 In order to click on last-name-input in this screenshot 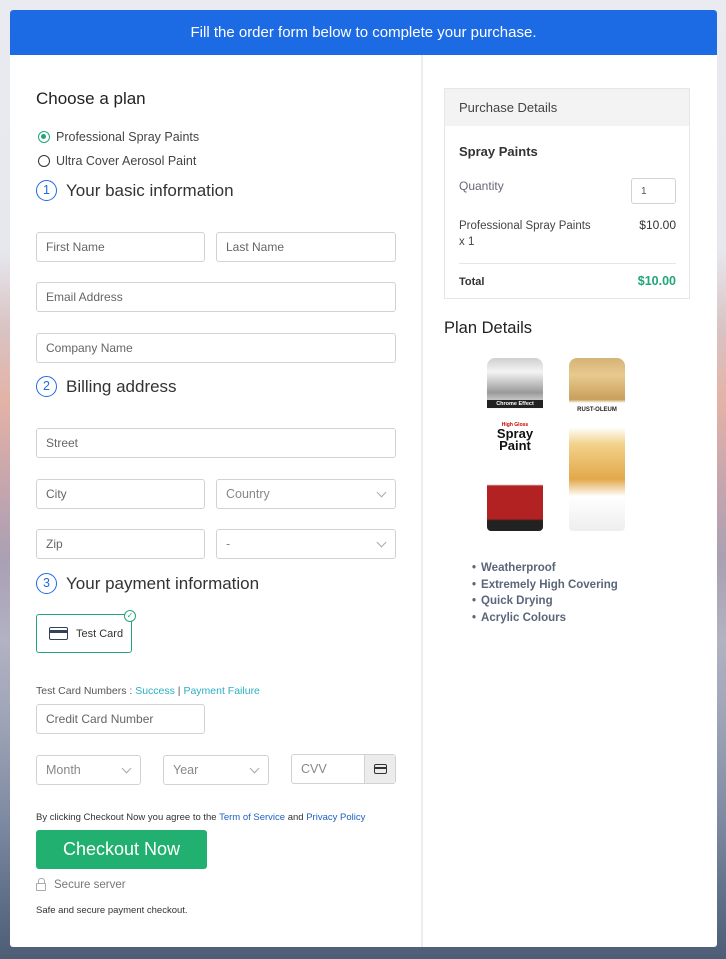, I will do `click(306, 247)`.